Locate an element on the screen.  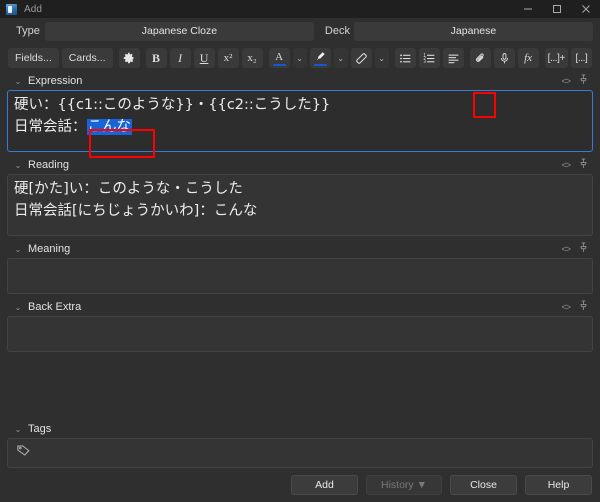
equation-label: fx is located at coordinates (528, 58).